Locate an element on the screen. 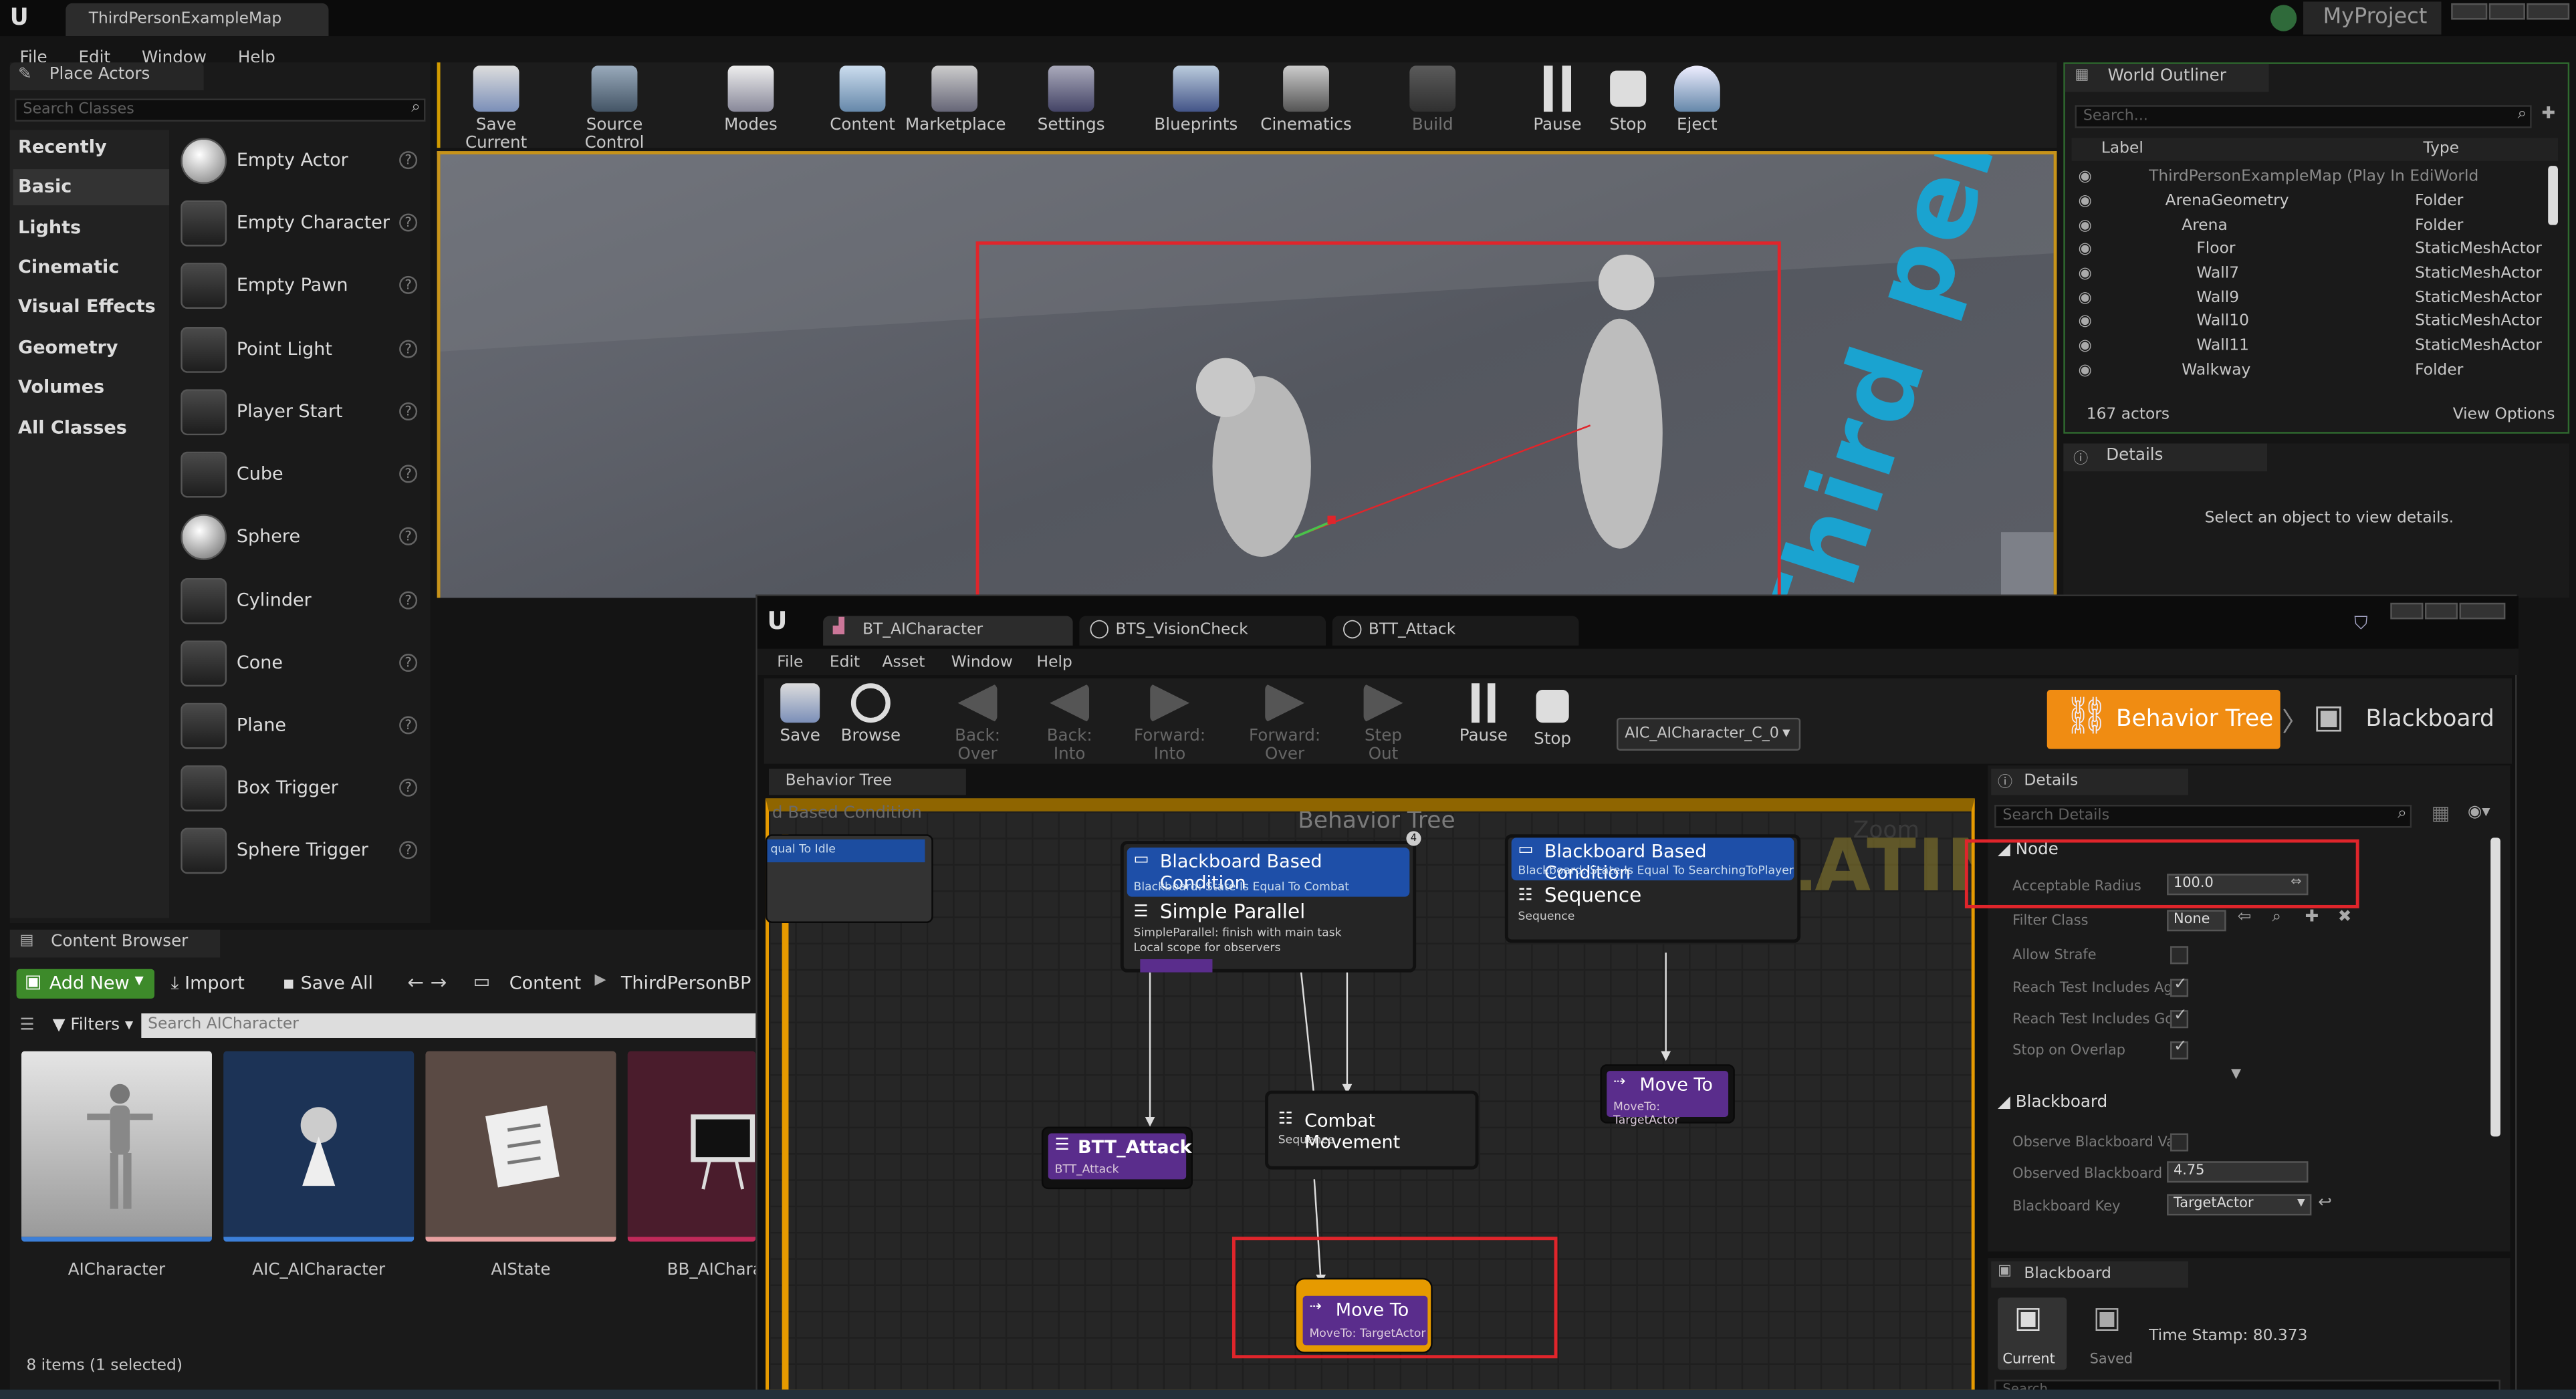 The image size is (2576, 1399). place-item-sphere: Sphere? is located at coordinates (299, 538).